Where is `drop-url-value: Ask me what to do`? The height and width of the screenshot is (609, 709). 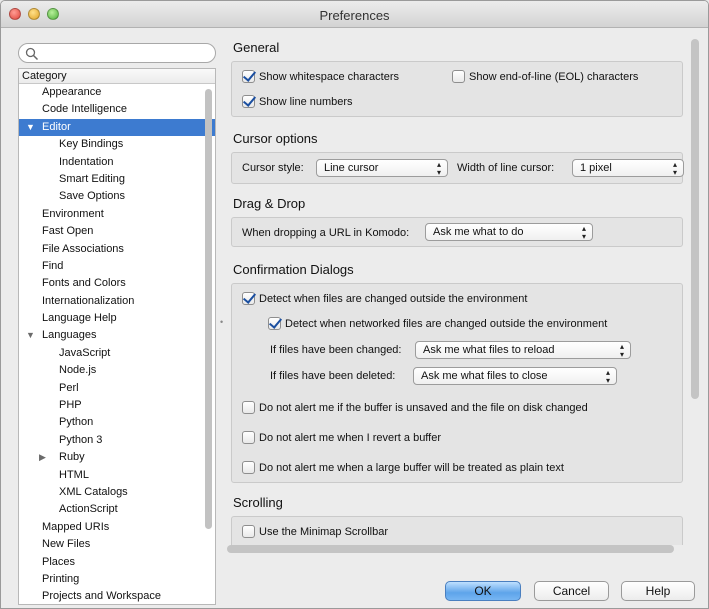 drop-url-value: Ask me what to do is located at coordinates (478, 232).